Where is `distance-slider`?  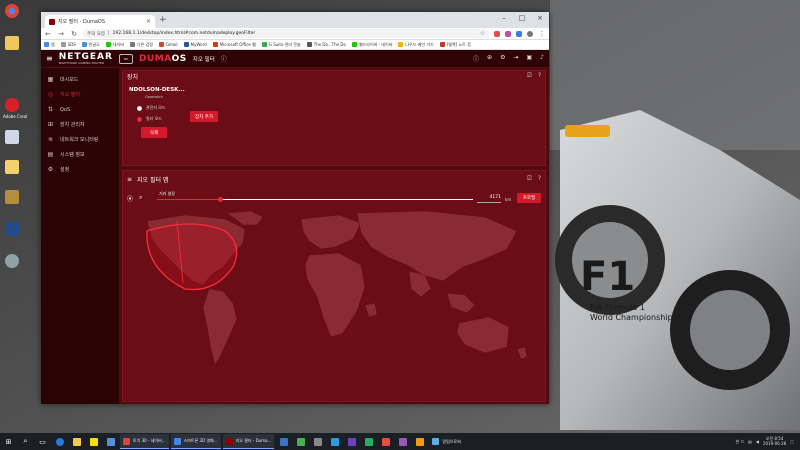
distance-slider is located at coordinates (315, 199).